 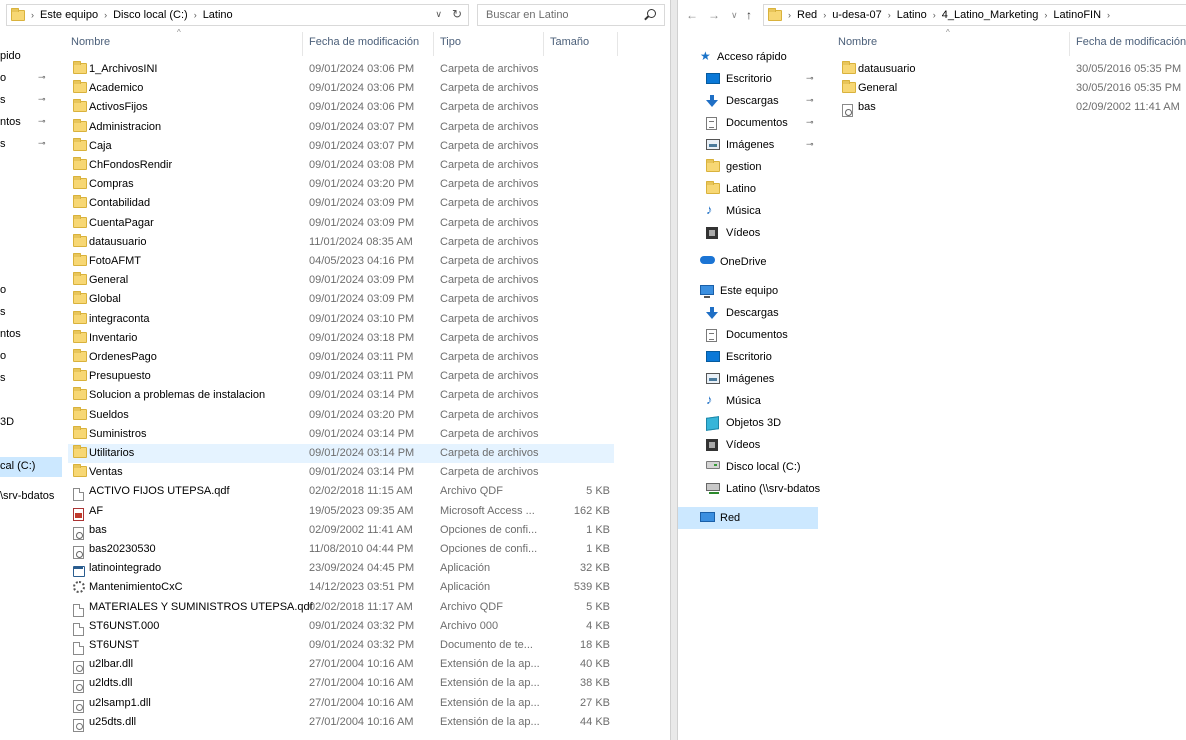 I want to click on breadcrumb-item: LatinoFIN, so click(x=1077, y=15).